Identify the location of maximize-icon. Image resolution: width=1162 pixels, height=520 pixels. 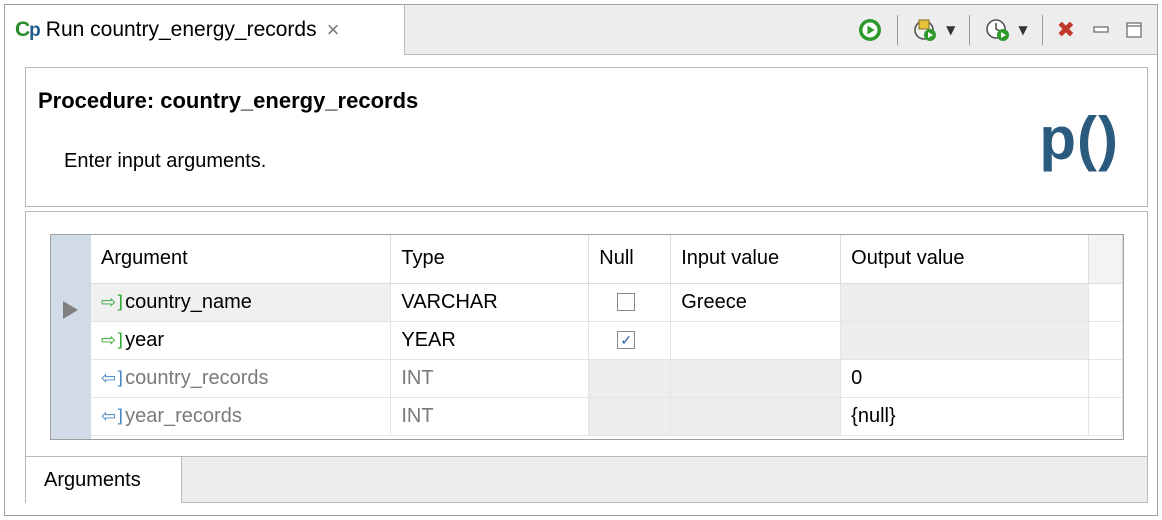
(1134, 30).